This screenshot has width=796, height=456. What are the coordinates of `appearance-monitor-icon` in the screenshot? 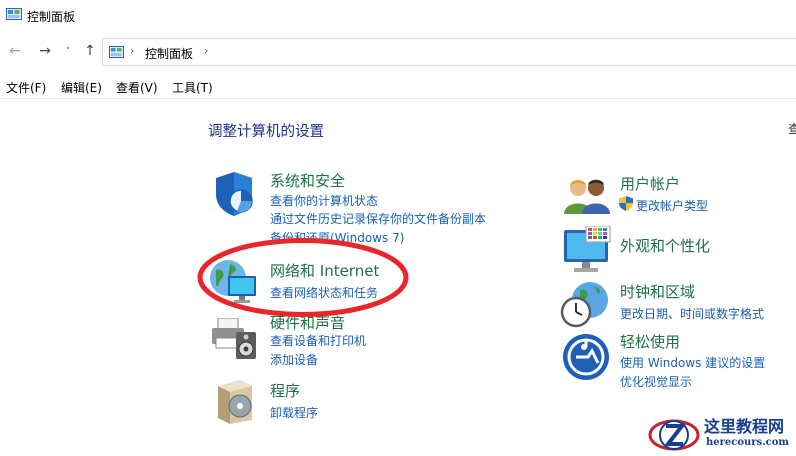 It's located at (587, 250).